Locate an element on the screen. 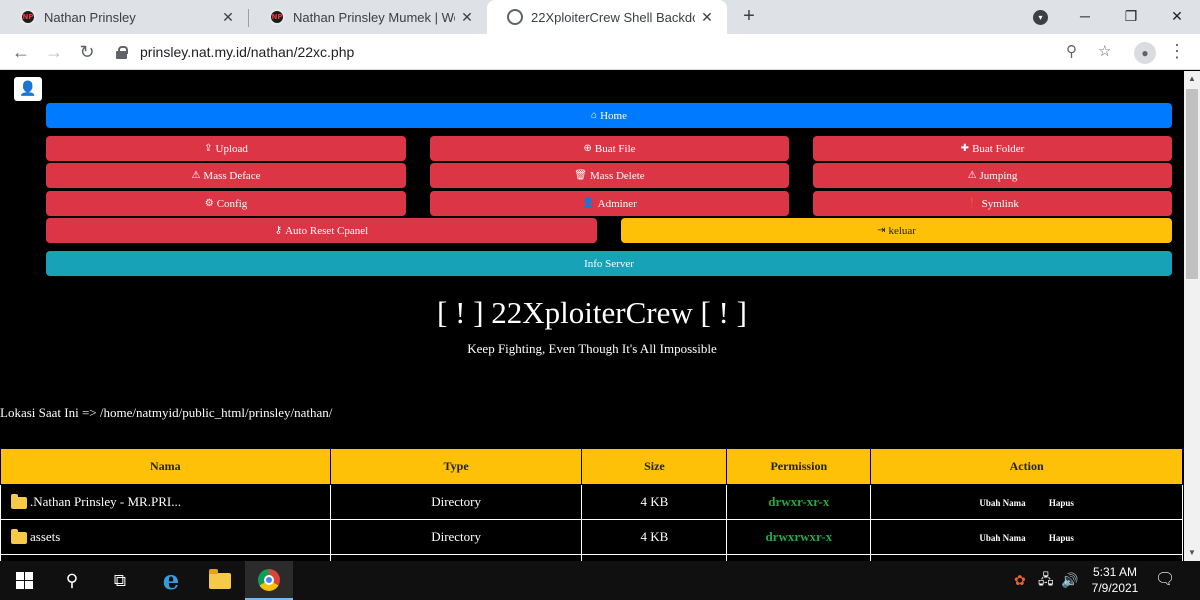 The image size is (1200, 600). permission-value: drwxrwxr-x is located at coordinates (799, 536).